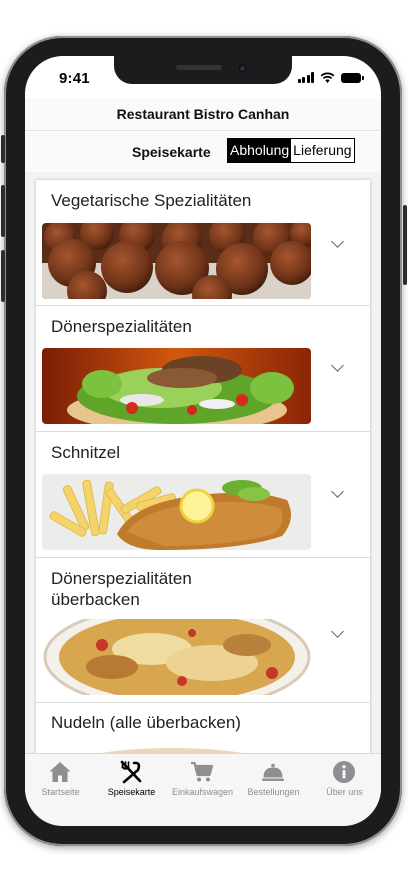 This screenshot has width=408, height=883. What do you see at coordinates (121, 326) in the screenshot?
I see `category-title: Dönerspezialitäten` at bounding box center [121, 326].